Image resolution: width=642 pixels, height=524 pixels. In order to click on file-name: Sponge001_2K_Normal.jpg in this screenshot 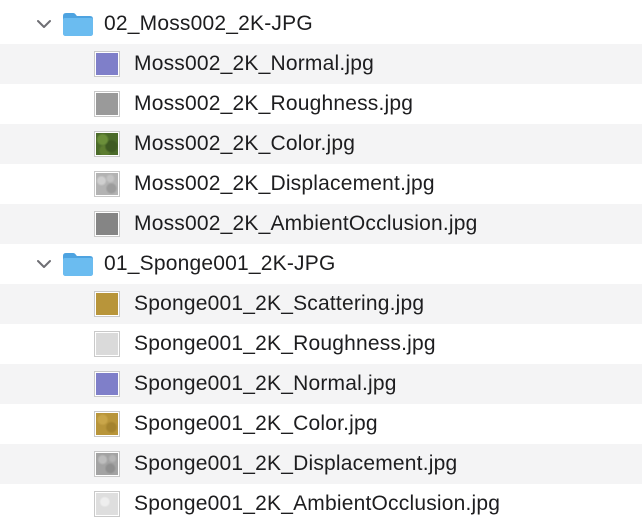, I will do `click(265, 383)`.